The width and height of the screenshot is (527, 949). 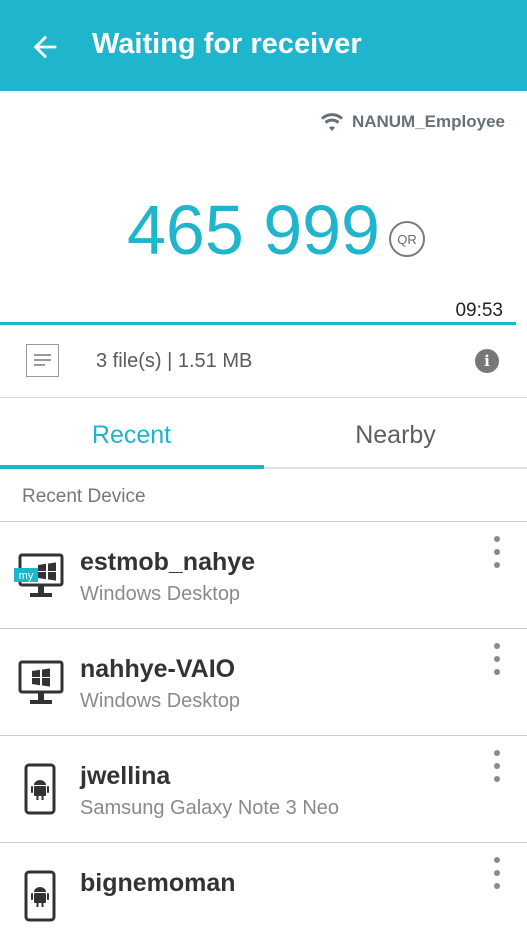 I want to click on page-title: Waiting for receiver, so click(x=227, y=44).